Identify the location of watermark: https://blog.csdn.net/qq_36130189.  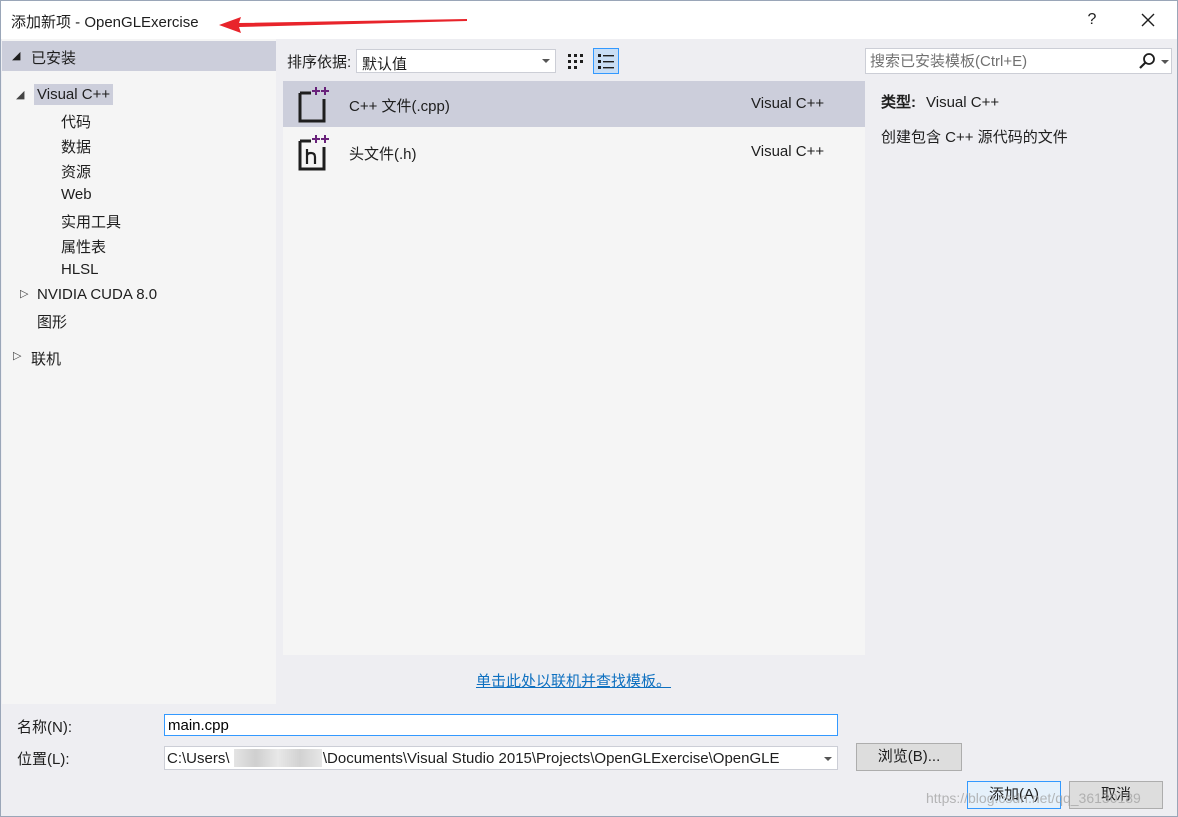
(1033, 798).